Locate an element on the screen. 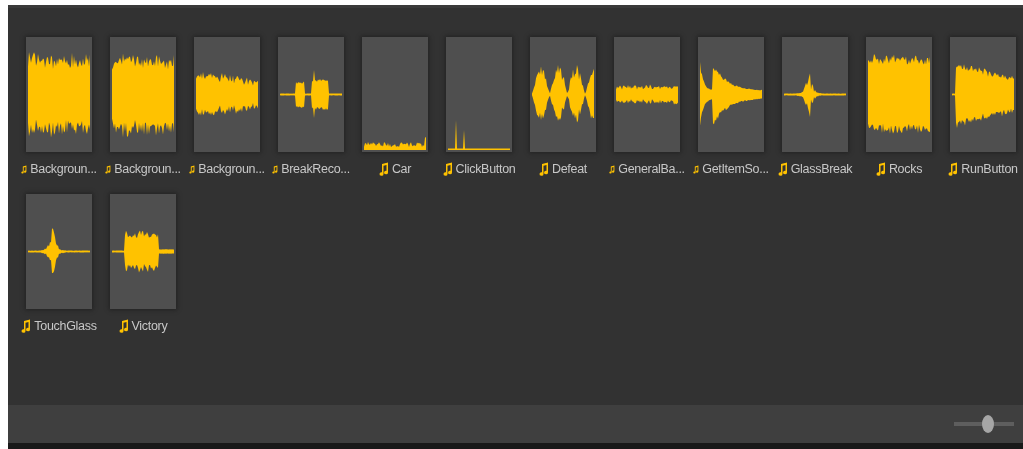 This screenshot has height=449, width=1023. asset-name: TouchGlass is located at coordinates (65, 326).